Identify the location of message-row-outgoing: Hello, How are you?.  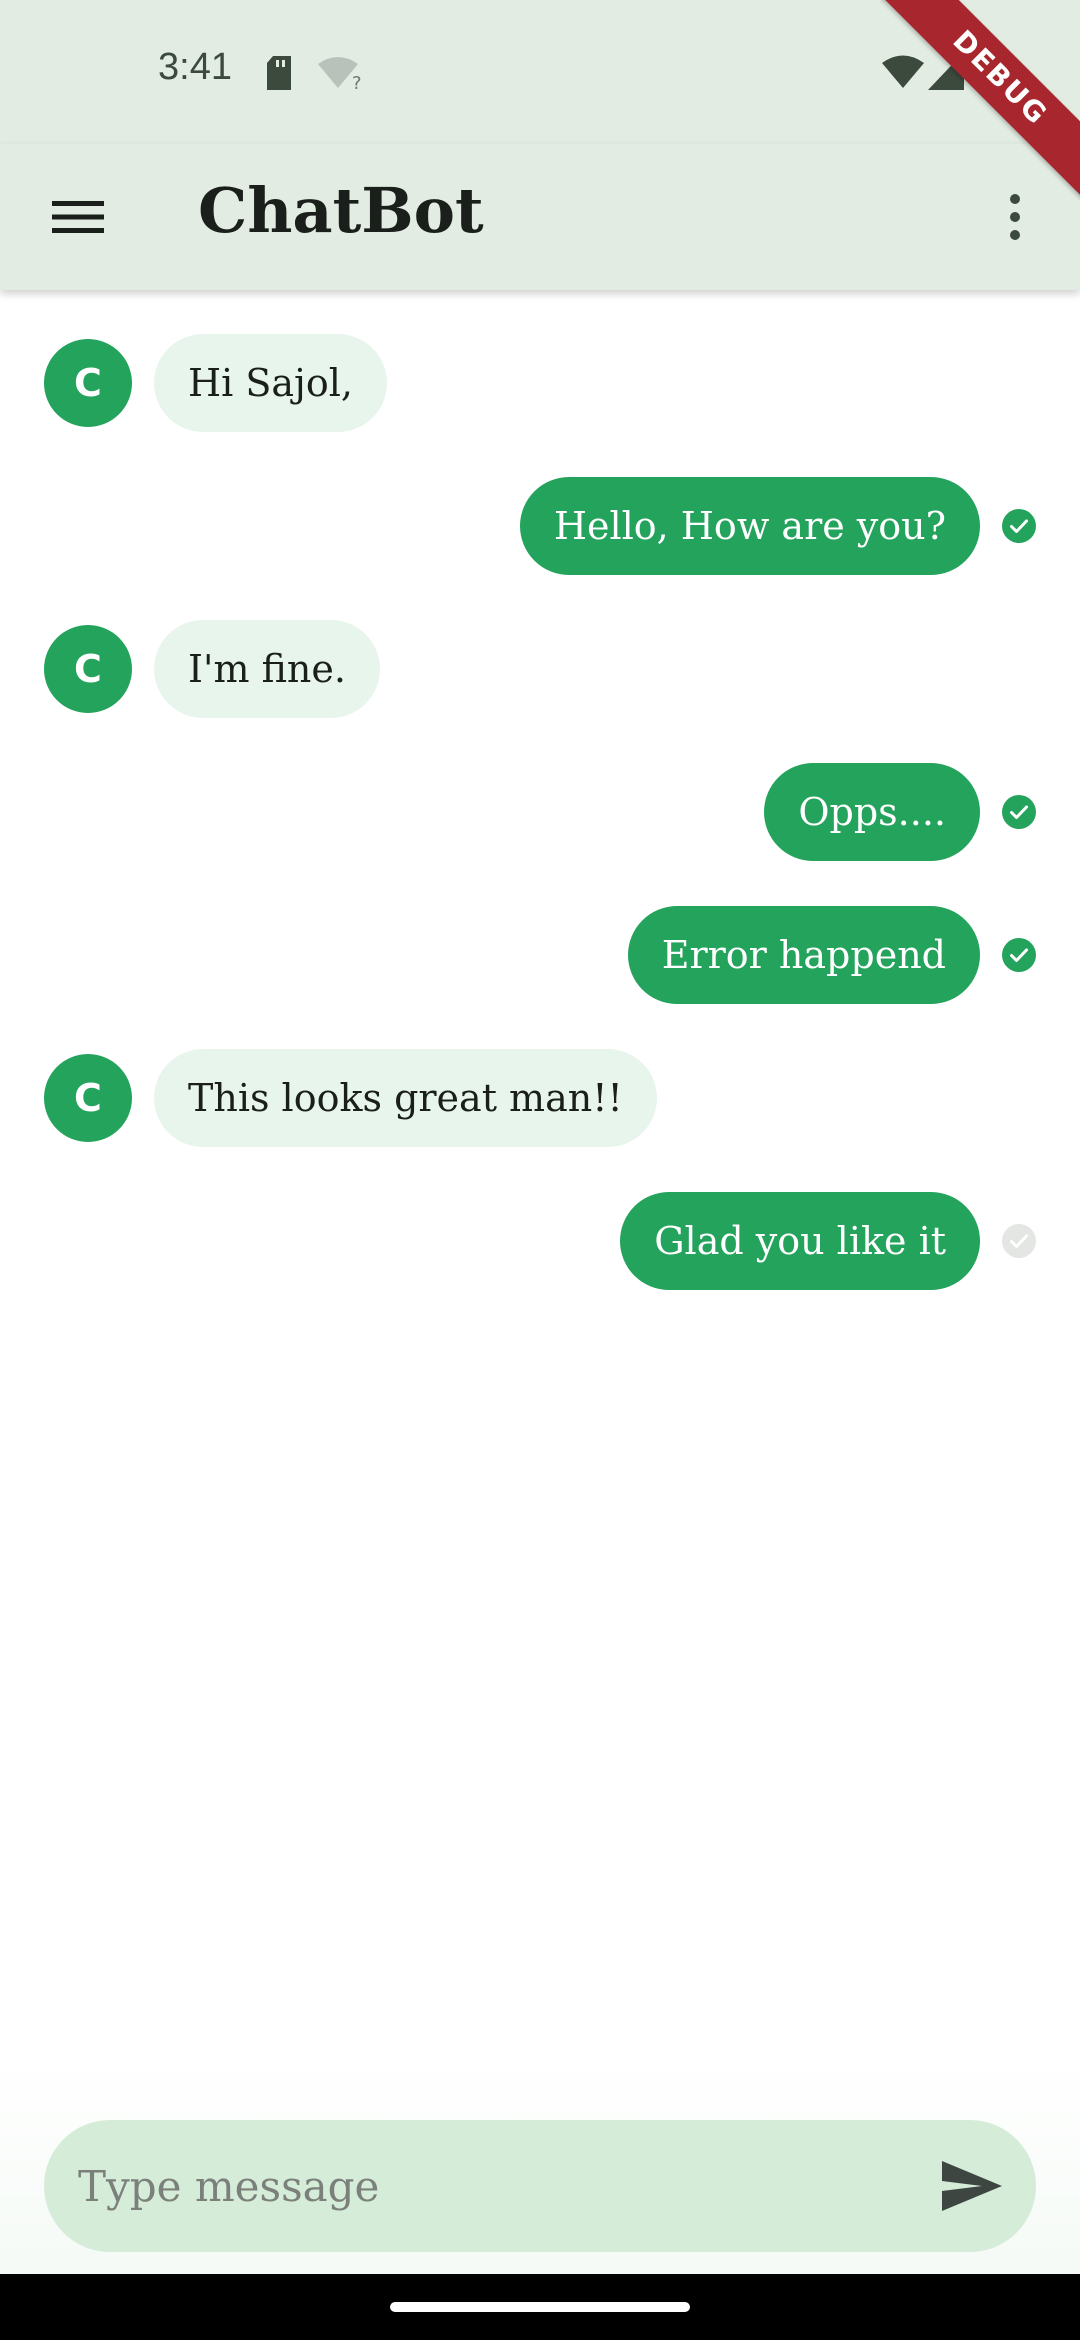
(540, 526).